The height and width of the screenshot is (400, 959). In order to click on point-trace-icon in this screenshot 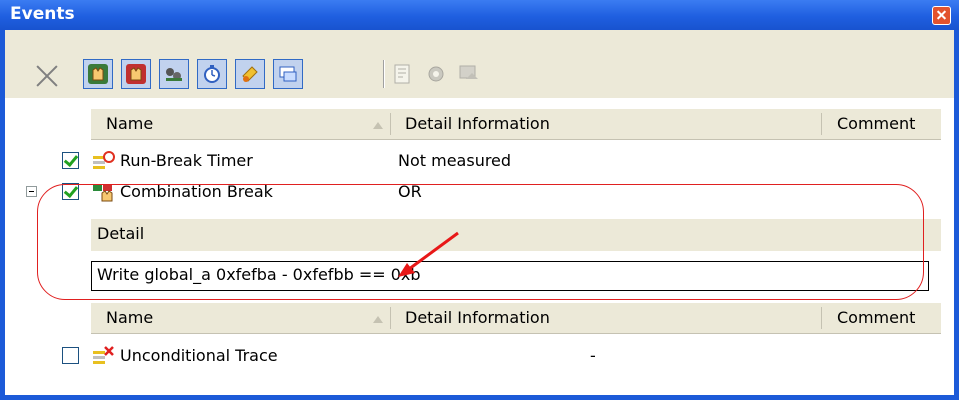, I will do `click(250, 74)`.